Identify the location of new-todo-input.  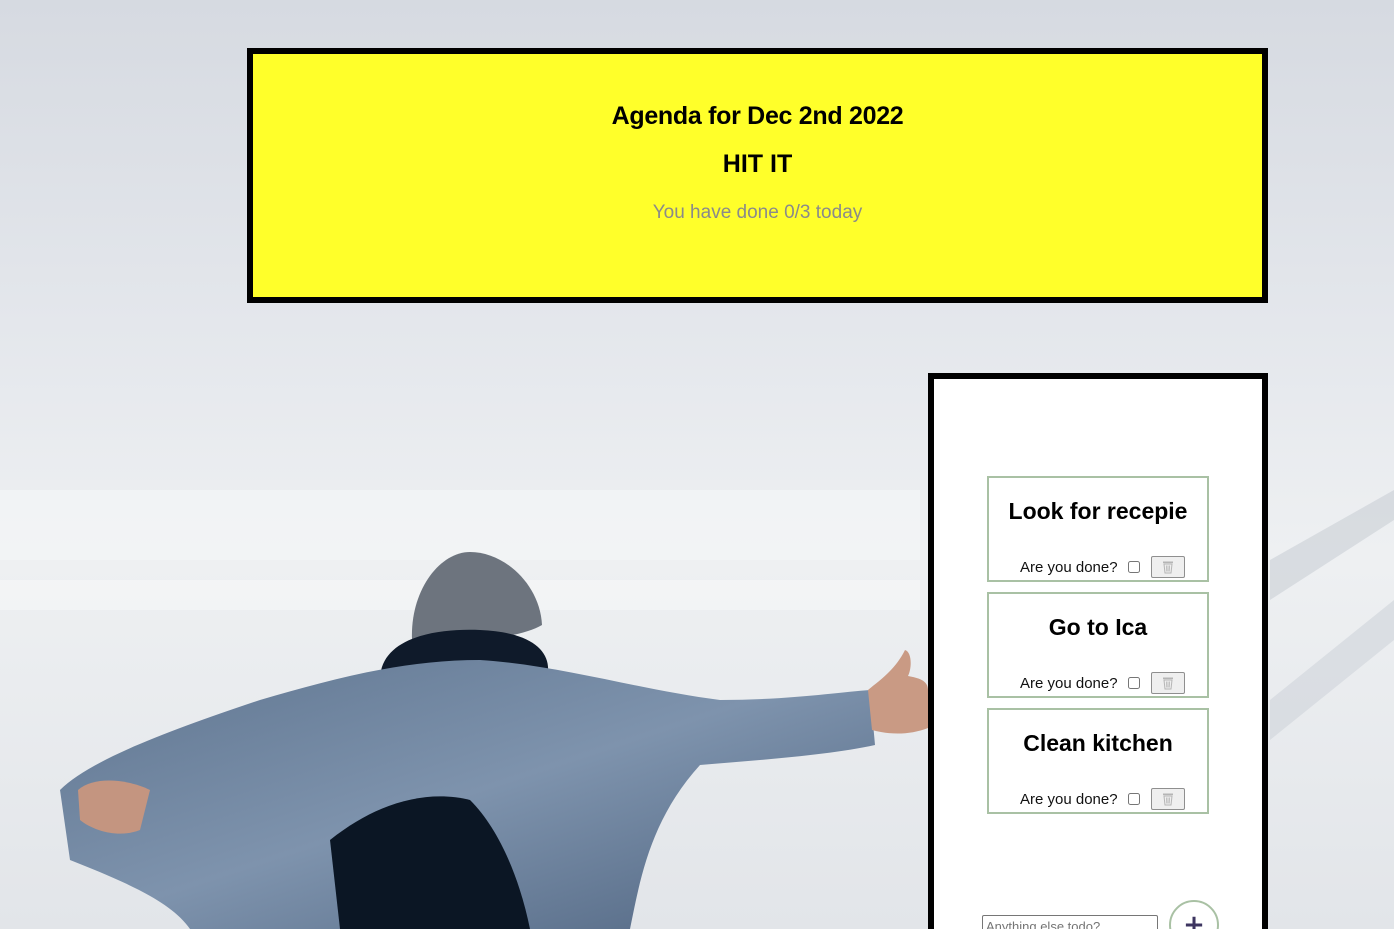
(1070, 922).